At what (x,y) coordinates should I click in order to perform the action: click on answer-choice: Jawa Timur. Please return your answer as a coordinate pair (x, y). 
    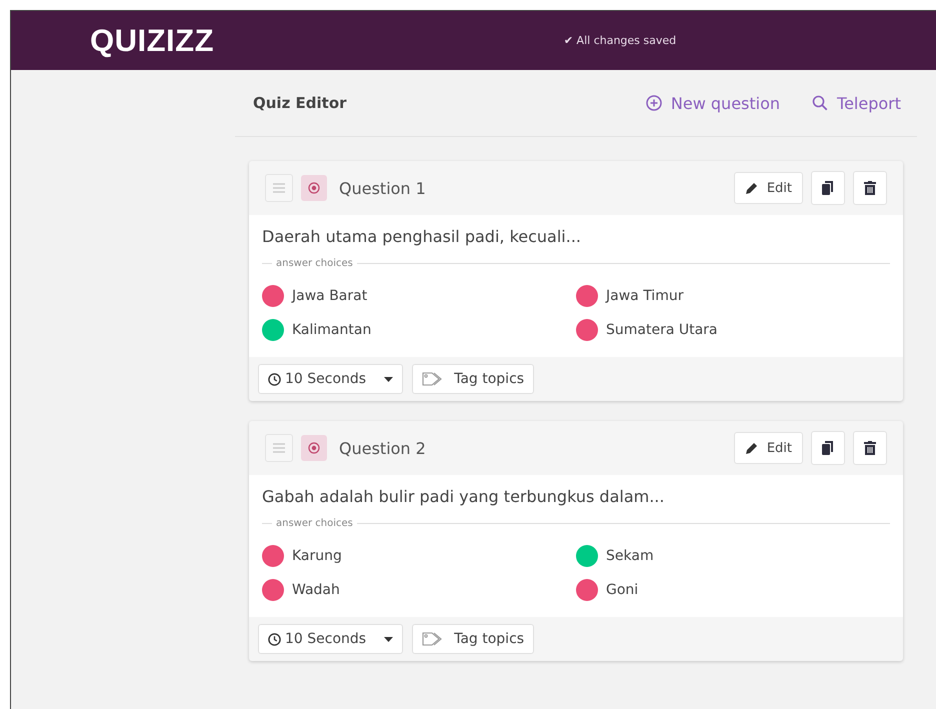
    Looking at the image, I should click on (645, 296).